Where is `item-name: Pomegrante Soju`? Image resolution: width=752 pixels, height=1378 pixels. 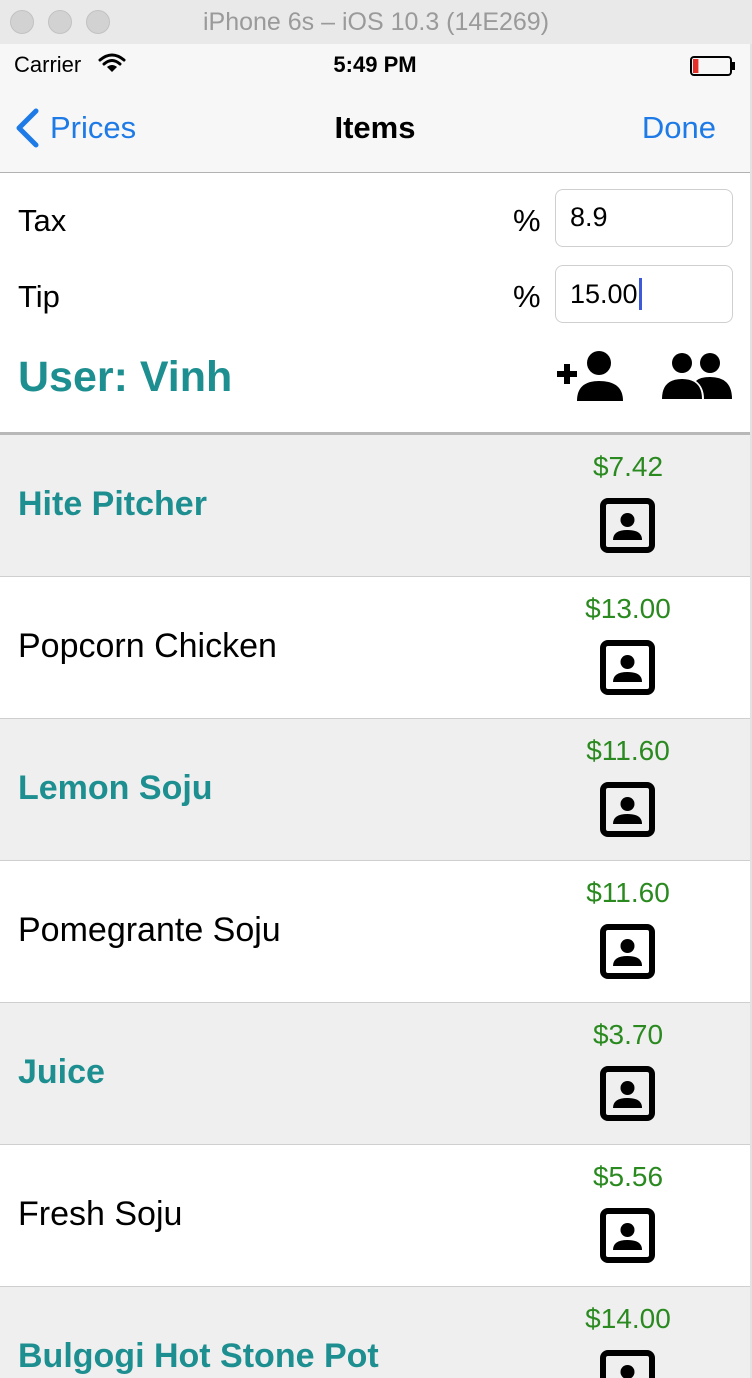 item-name: Pomegrante Soju is located at coordinates (149, 930).